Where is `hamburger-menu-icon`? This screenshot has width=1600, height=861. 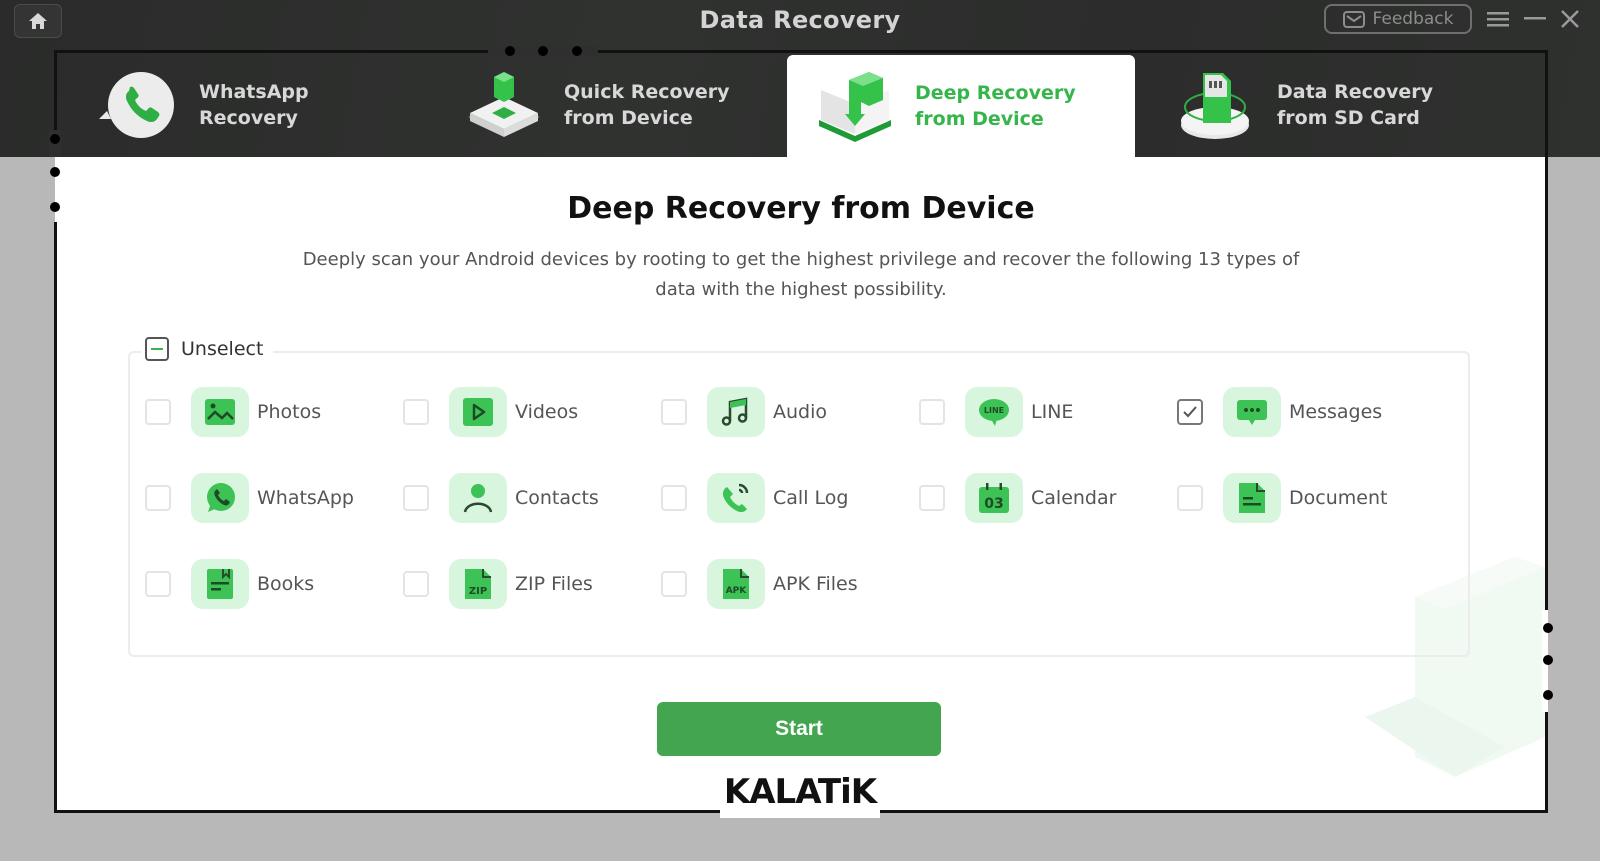 hamburger-menu-icon is located at coordinates (1498, 19).